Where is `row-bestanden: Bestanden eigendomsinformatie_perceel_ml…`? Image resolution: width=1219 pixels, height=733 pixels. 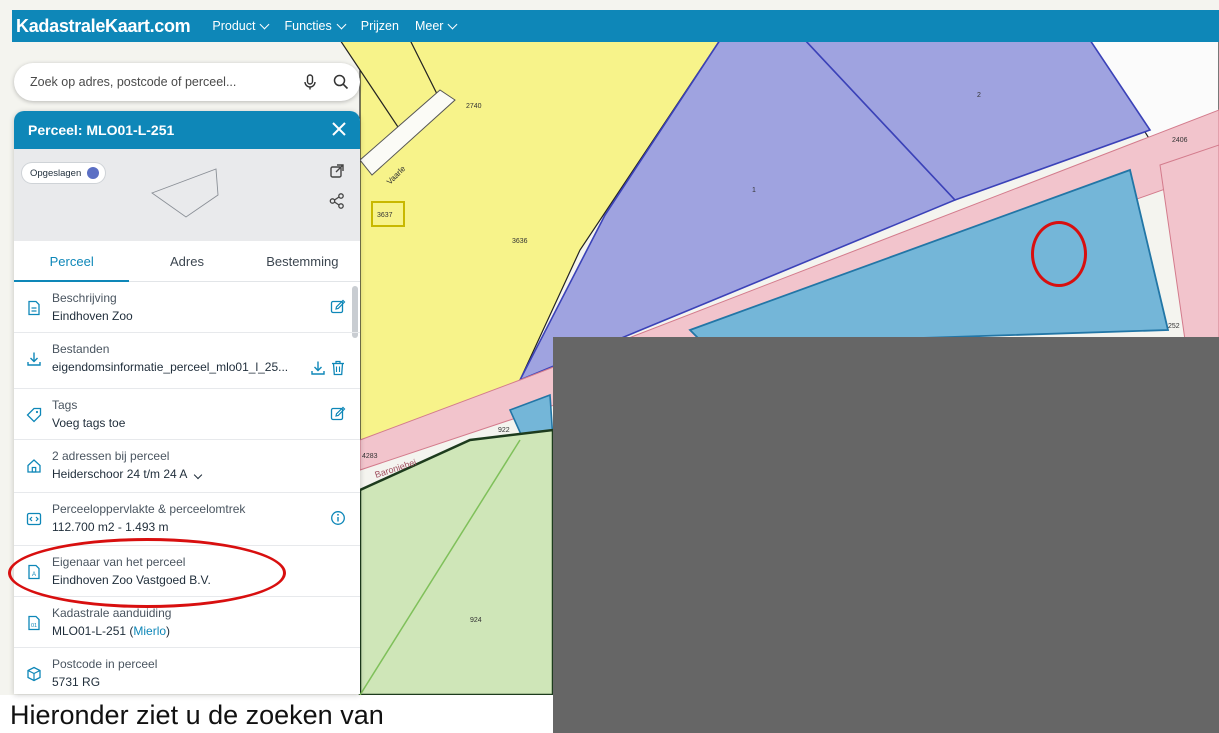
row-bestanden: Bestanden eigendomsinformatie_perceel_ml… is located at coordinates (187, 361).